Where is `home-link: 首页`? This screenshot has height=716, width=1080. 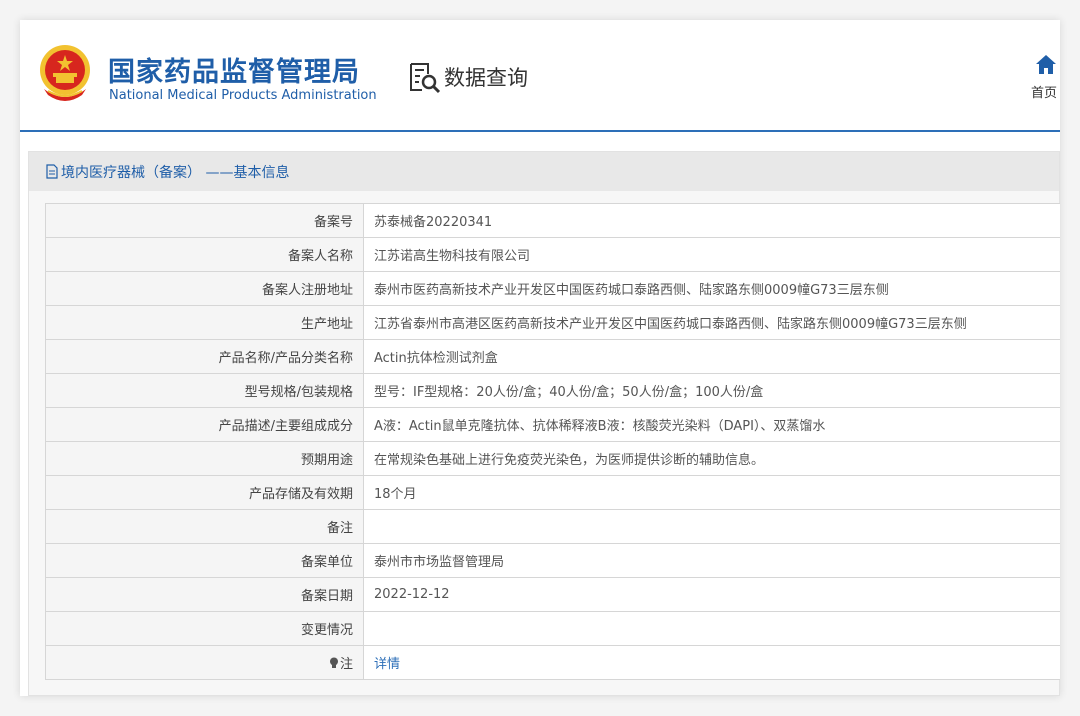
home-link: 首页 is located at coordinates (1043, 77).